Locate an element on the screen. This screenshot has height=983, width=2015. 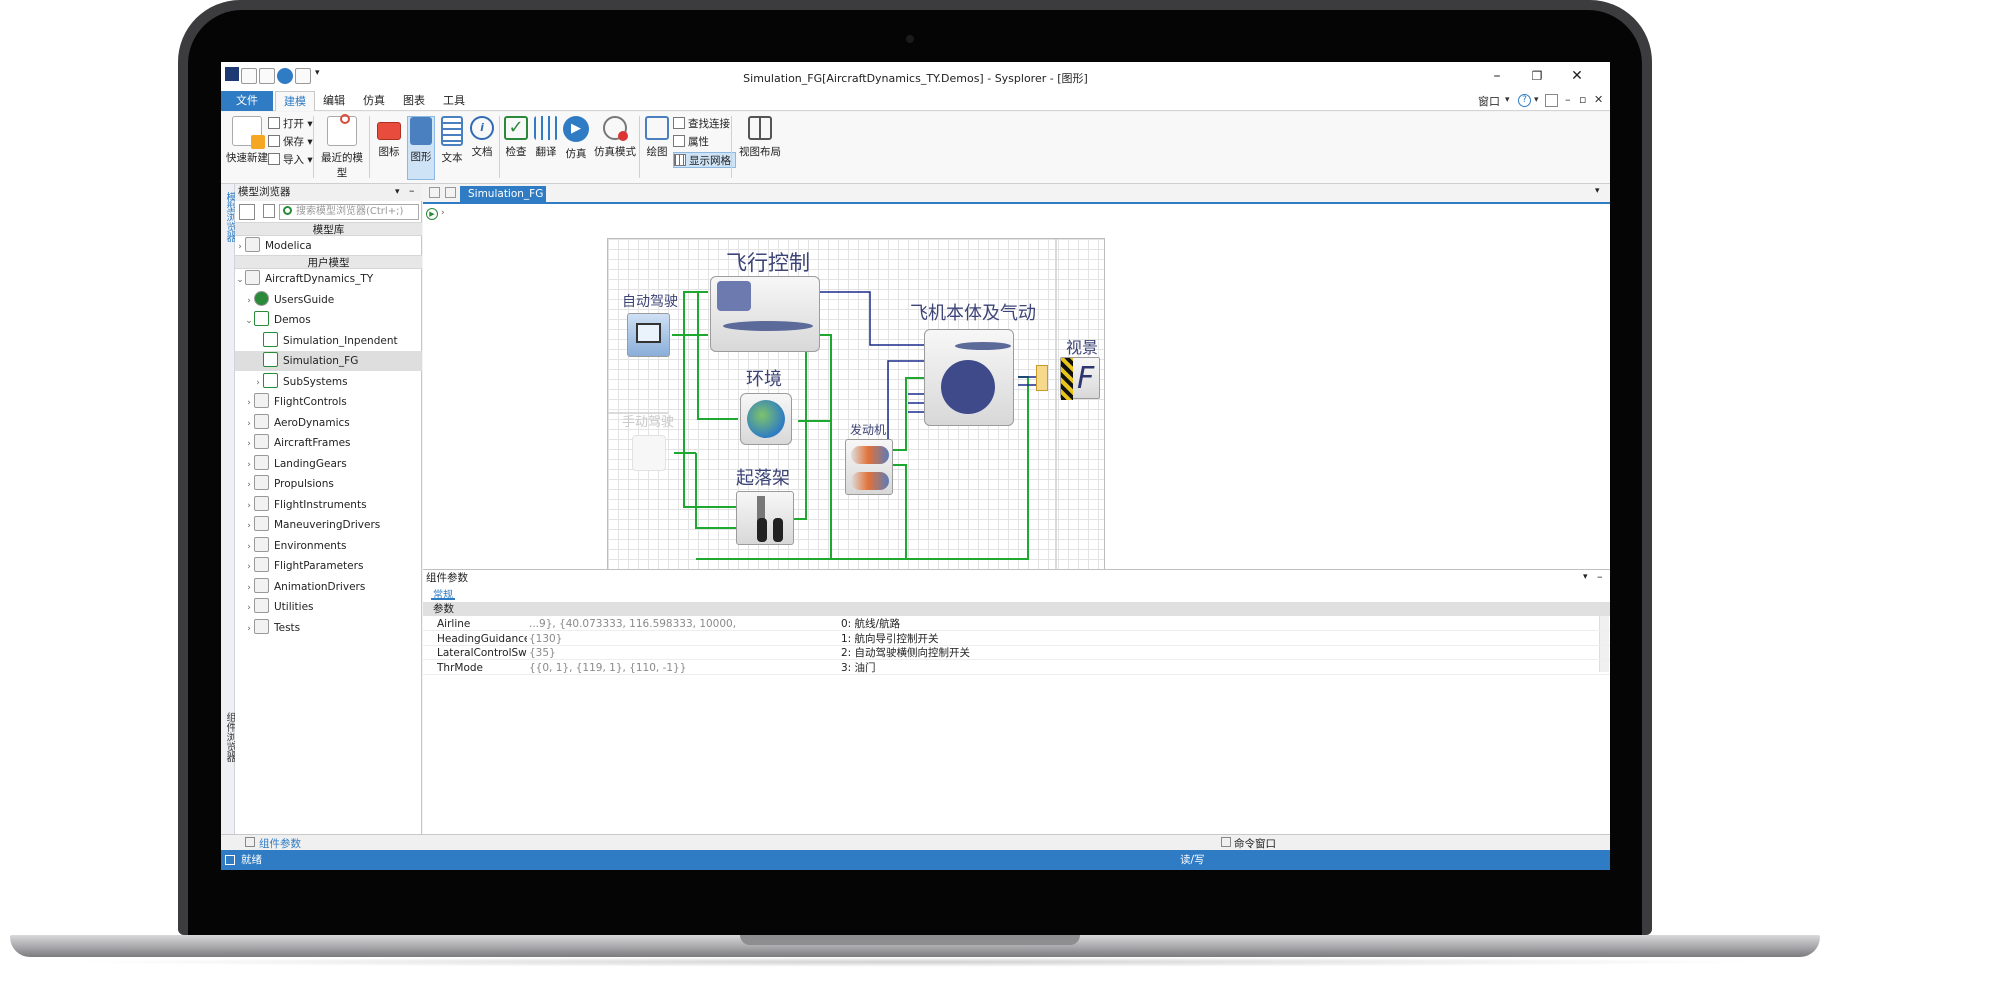
landing-gear-block is located at coordinates (765, 518).